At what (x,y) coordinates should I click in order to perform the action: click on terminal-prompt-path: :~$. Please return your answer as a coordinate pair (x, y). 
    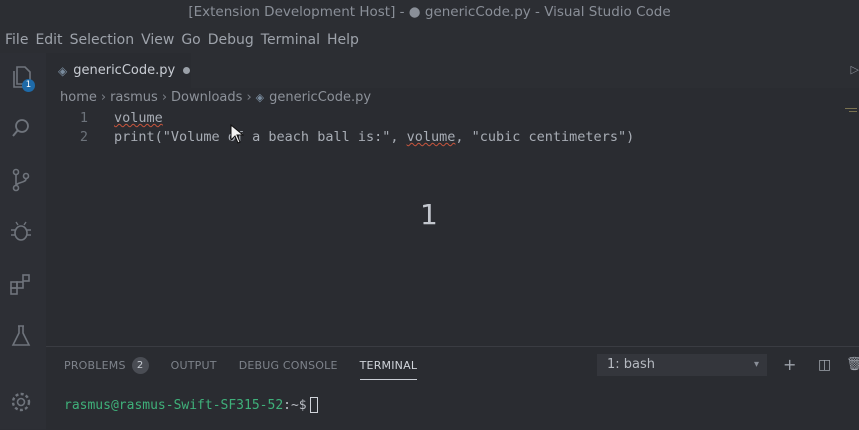
    Looking at the image, I should click on (295, 405).